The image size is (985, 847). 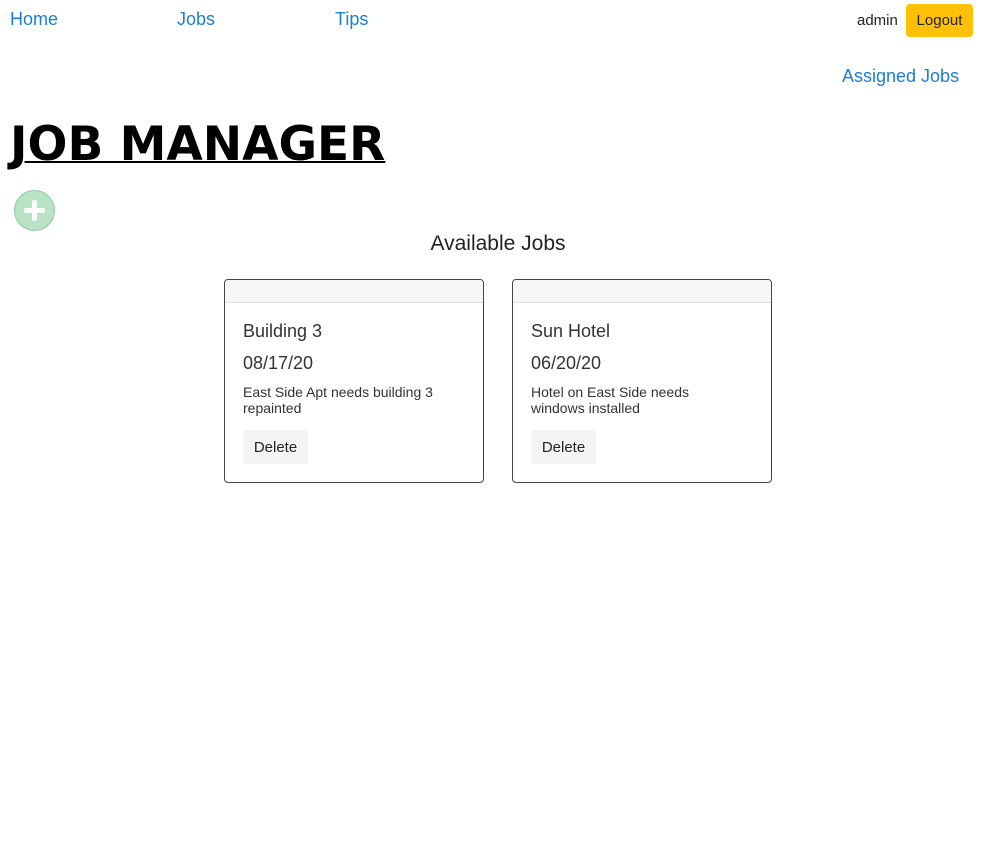 I want to click on add-job-button, so click(x=34, y=210).